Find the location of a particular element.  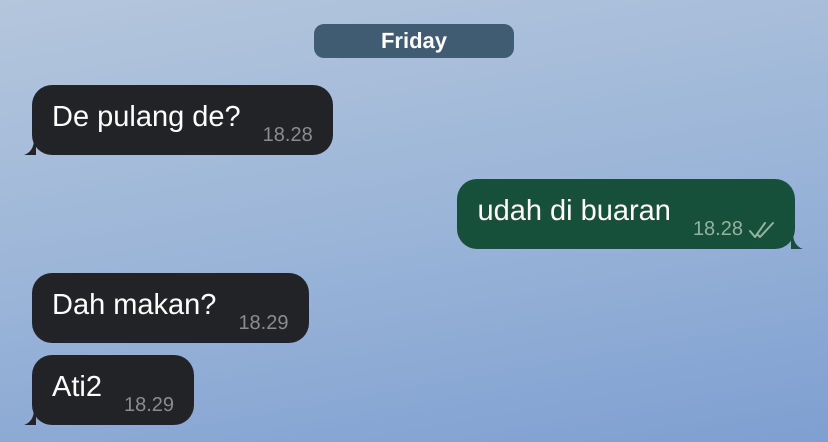

message-text: Ati2 is located at coordinates (77, 387).